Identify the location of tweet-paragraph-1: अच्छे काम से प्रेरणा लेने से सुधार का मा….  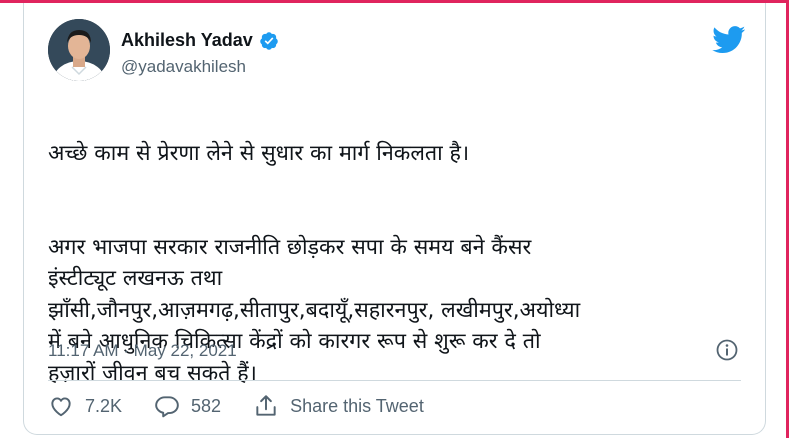
(259, 153).